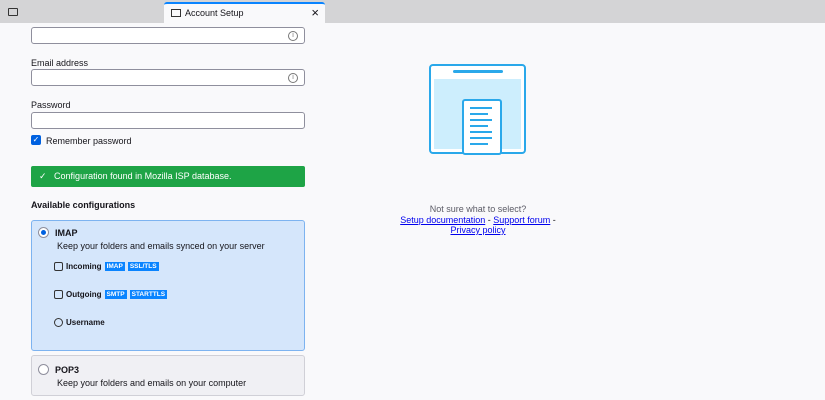 Image resolution: width=825 pixels, height=400 pixels. Describe the element at coordinates (84, 294) in the screenshot. I see `outgoing-label: Outgoing` at that location.